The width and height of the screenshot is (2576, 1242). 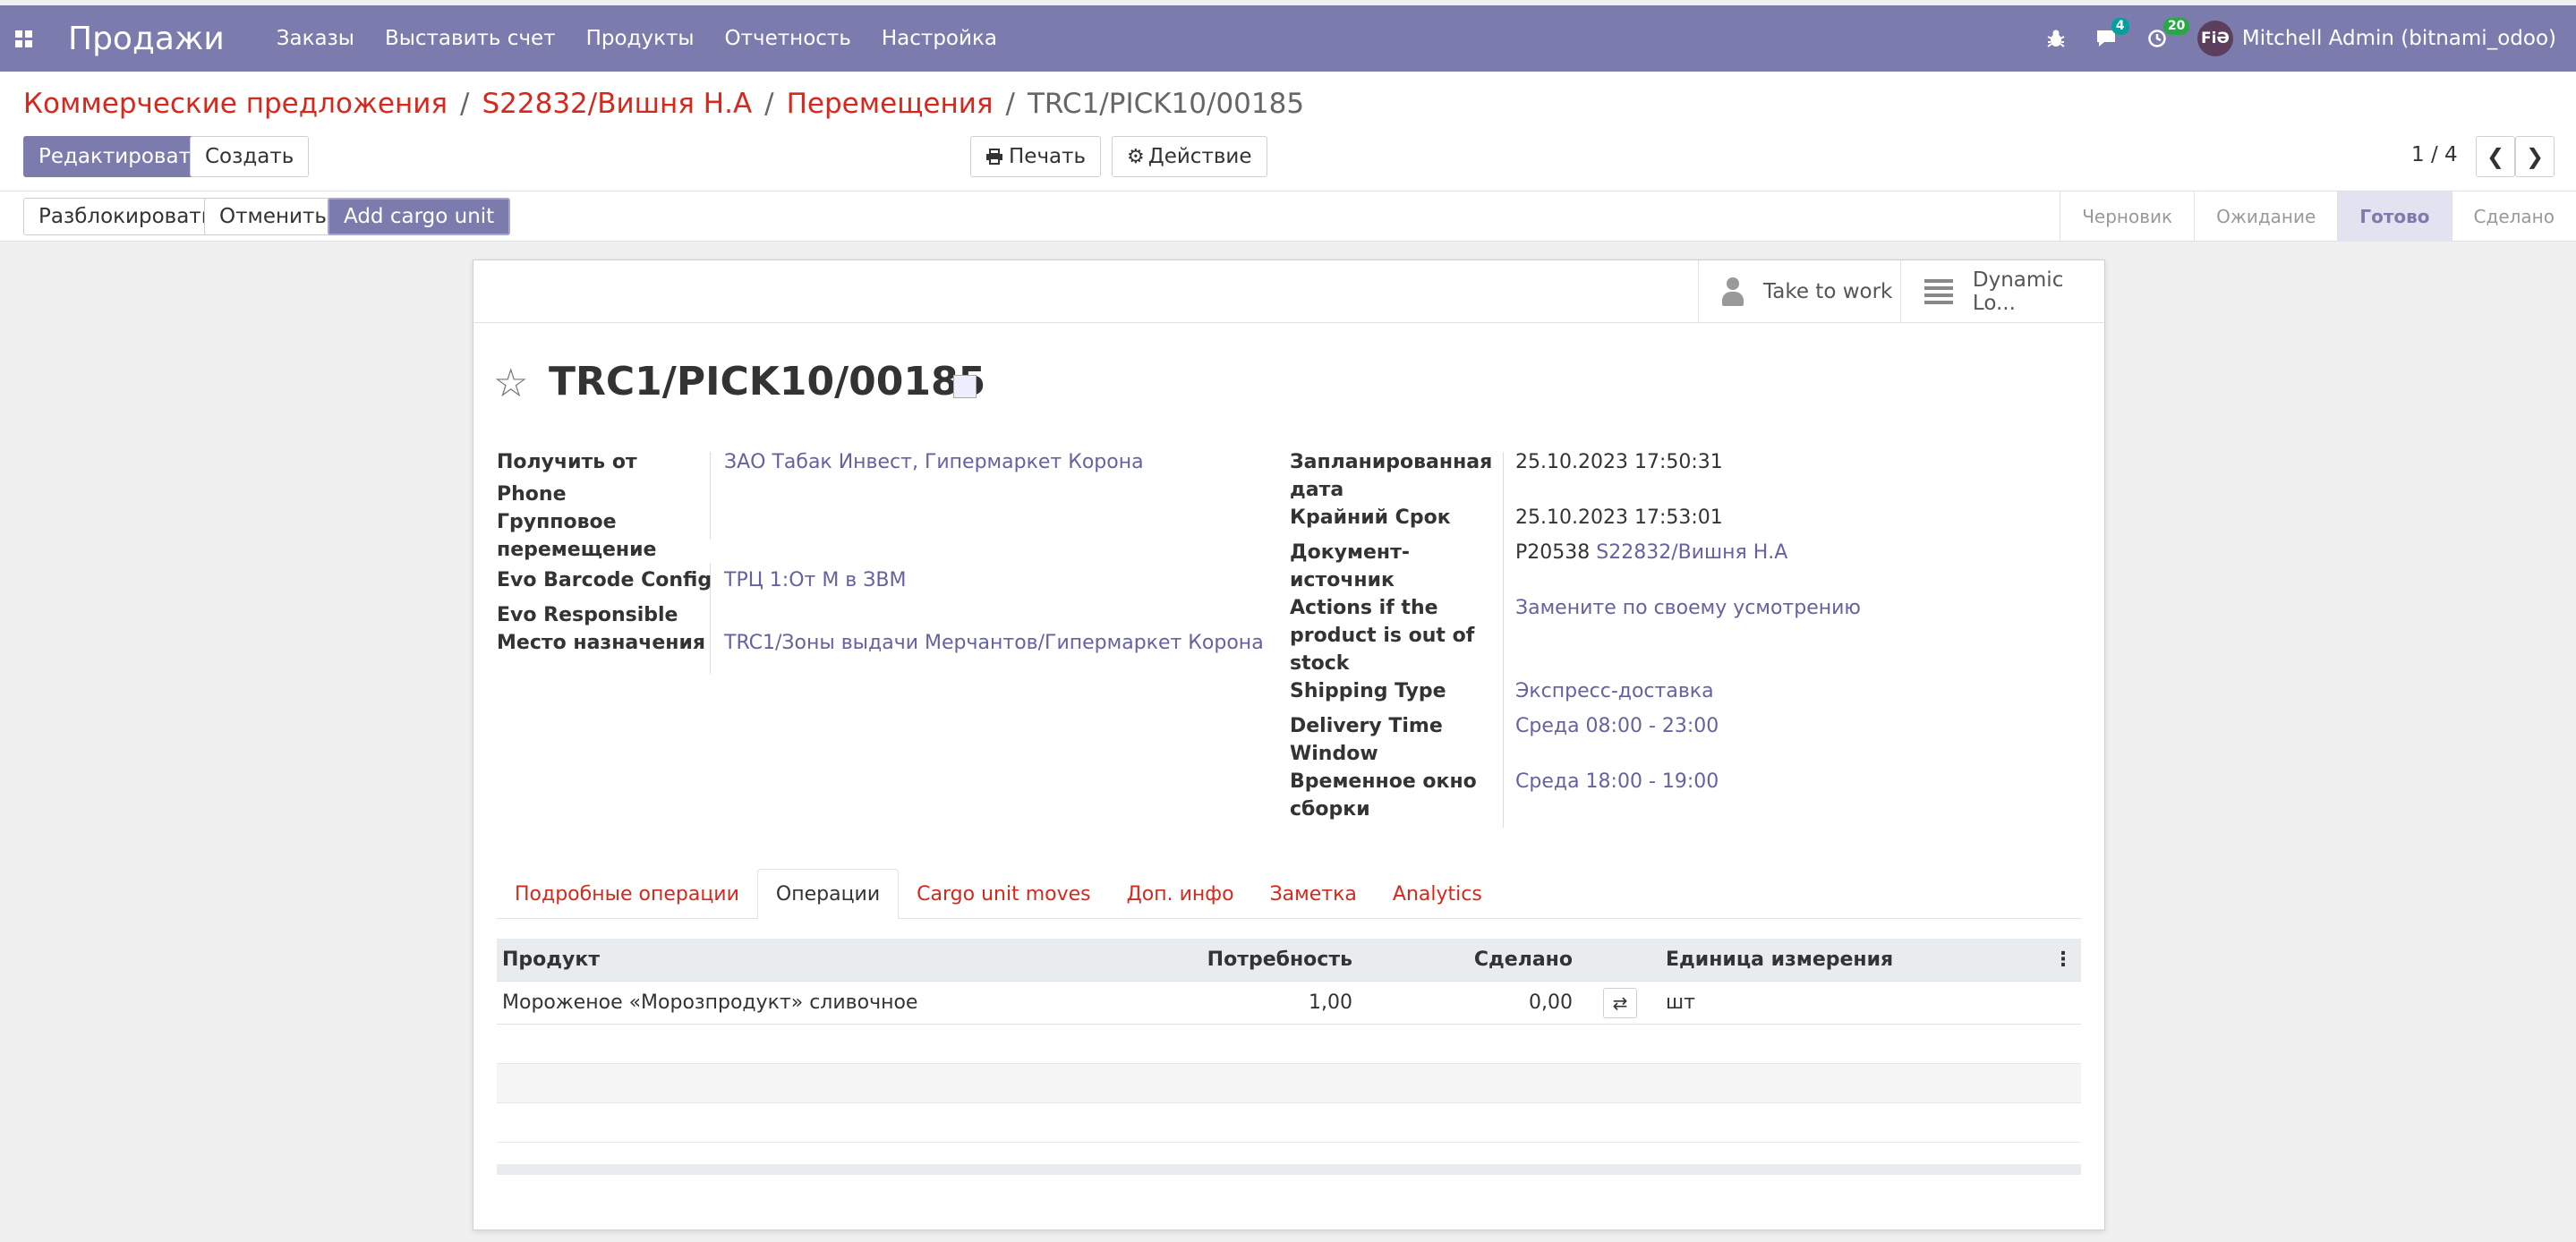 I want to click on column-uom: Единица измерения, so click(x=1851, y=960).